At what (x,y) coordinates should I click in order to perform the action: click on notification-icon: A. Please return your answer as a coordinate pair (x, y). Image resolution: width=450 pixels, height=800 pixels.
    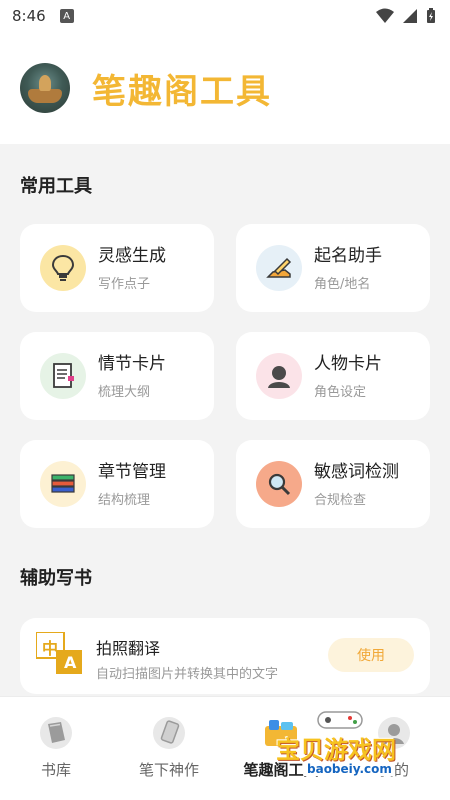
    Looking at the image, I should click on (66, 16).